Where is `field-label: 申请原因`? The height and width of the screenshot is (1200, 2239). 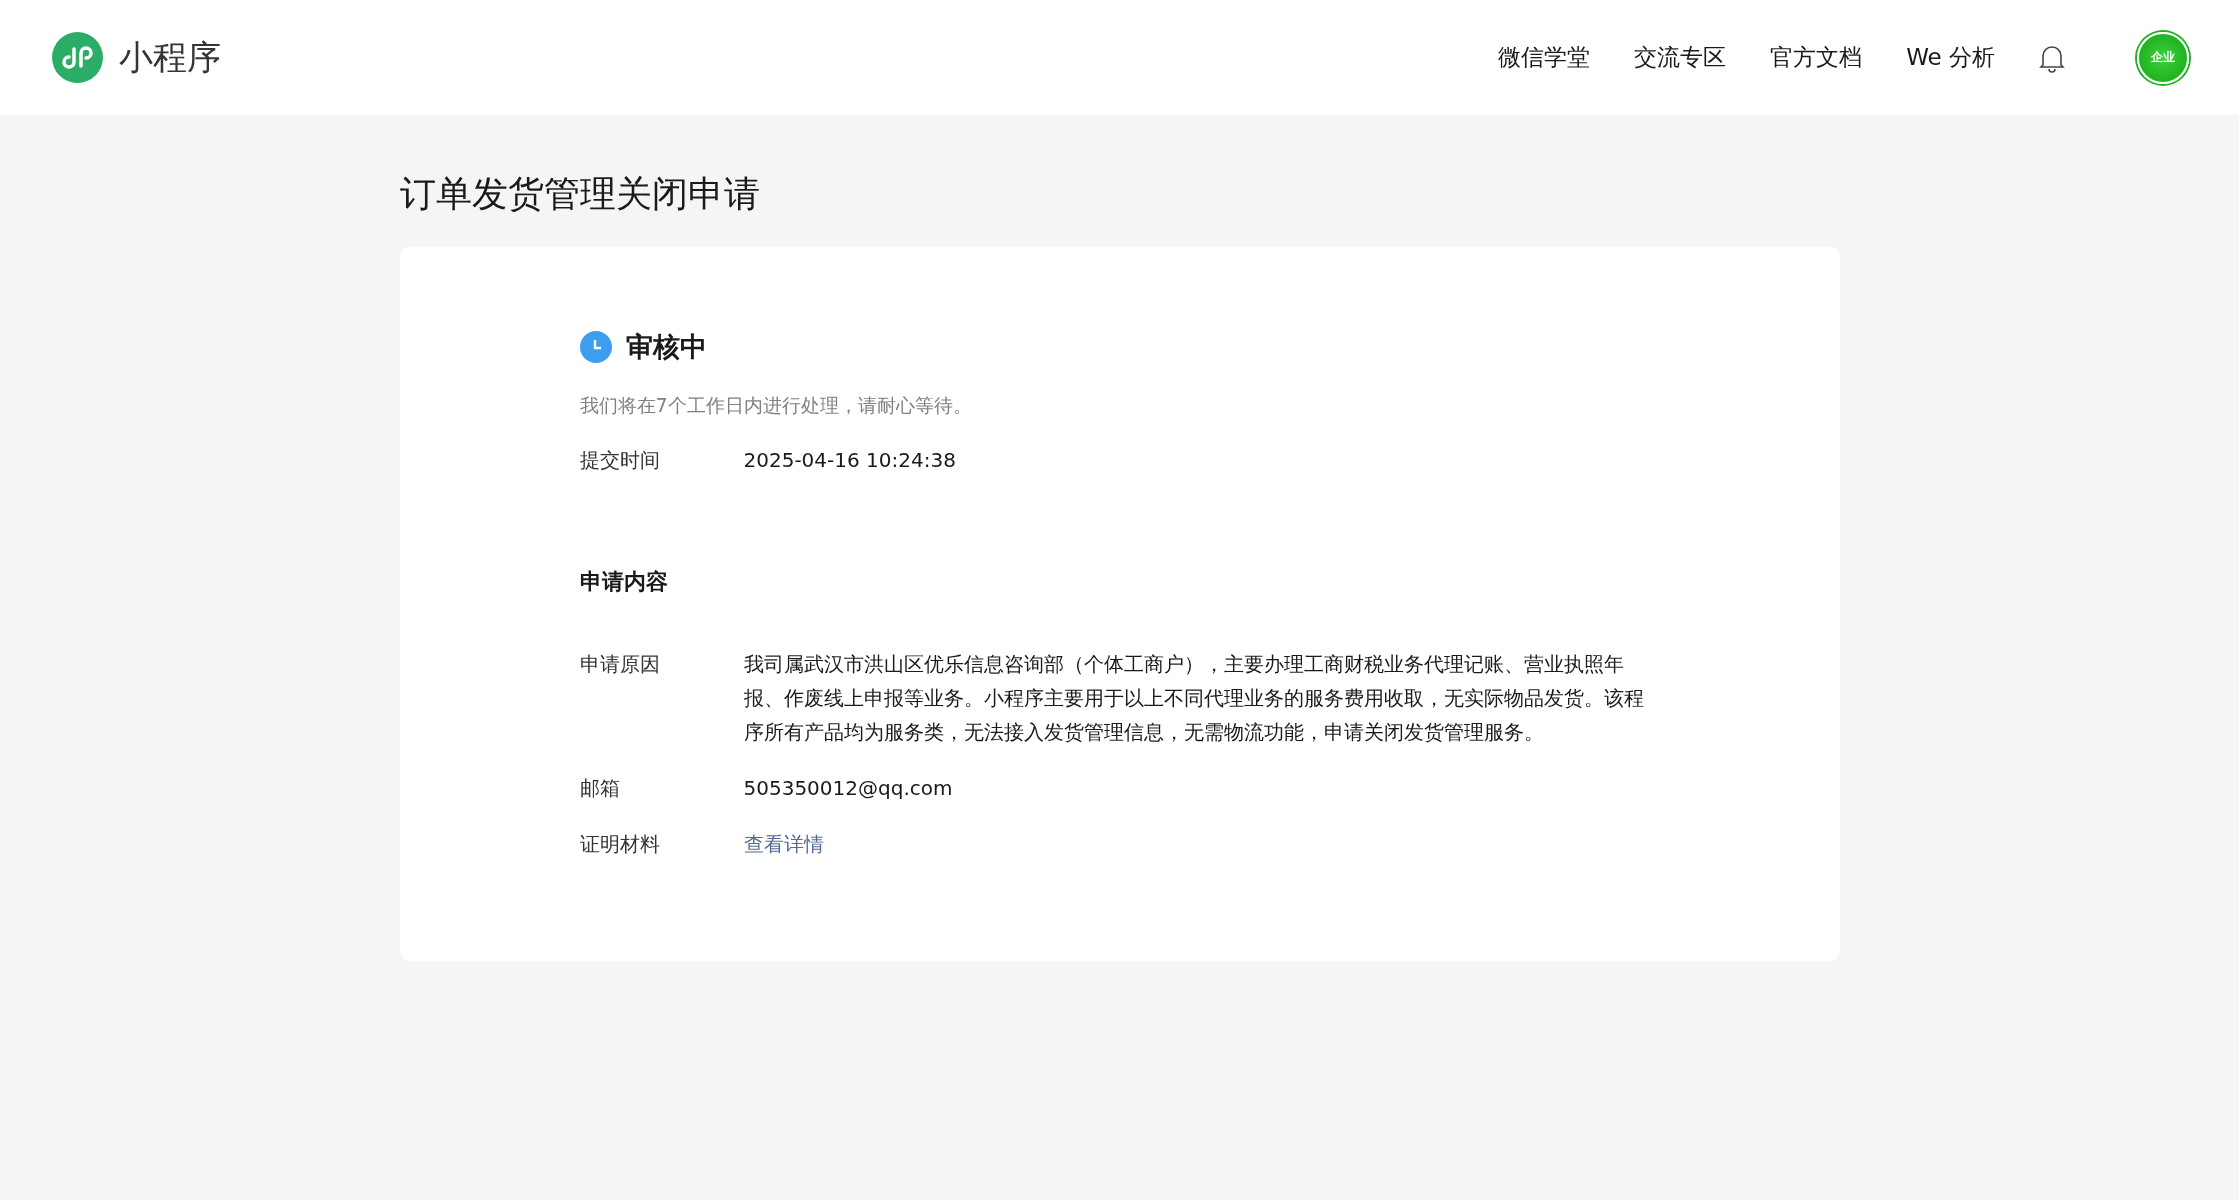
field-label: 申请原因 is located at coordinates (620, 664).